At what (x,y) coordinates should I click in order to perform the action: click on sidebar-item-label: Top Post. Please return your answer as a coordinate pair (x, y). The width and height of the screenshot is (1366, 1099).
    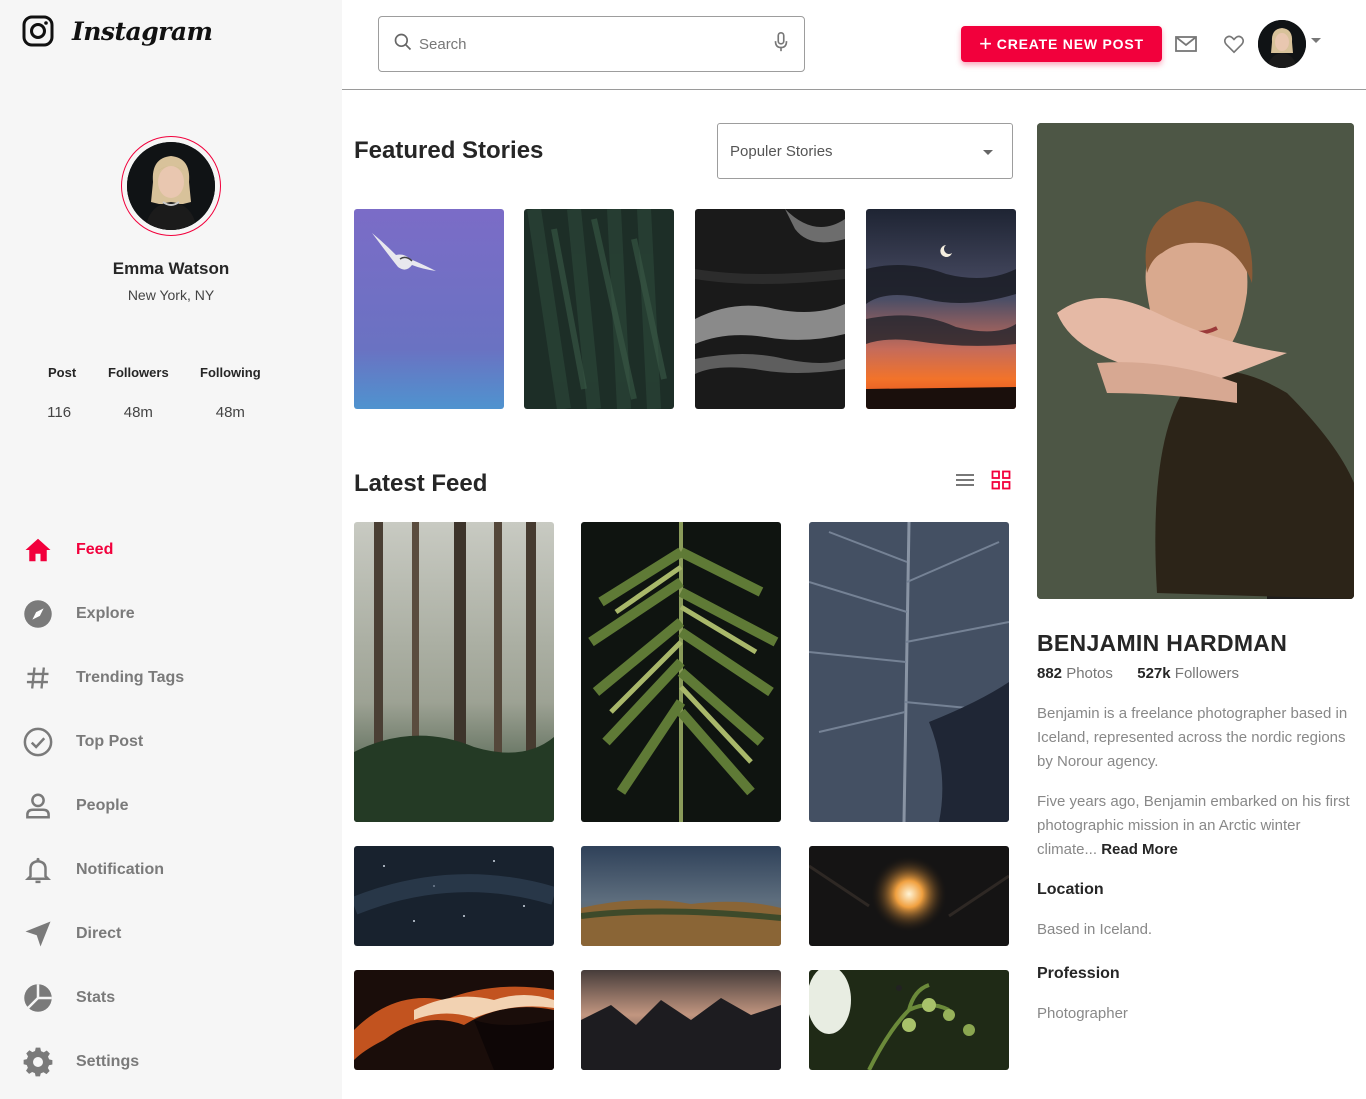
    Looking at the image, I should click on (110, 741).